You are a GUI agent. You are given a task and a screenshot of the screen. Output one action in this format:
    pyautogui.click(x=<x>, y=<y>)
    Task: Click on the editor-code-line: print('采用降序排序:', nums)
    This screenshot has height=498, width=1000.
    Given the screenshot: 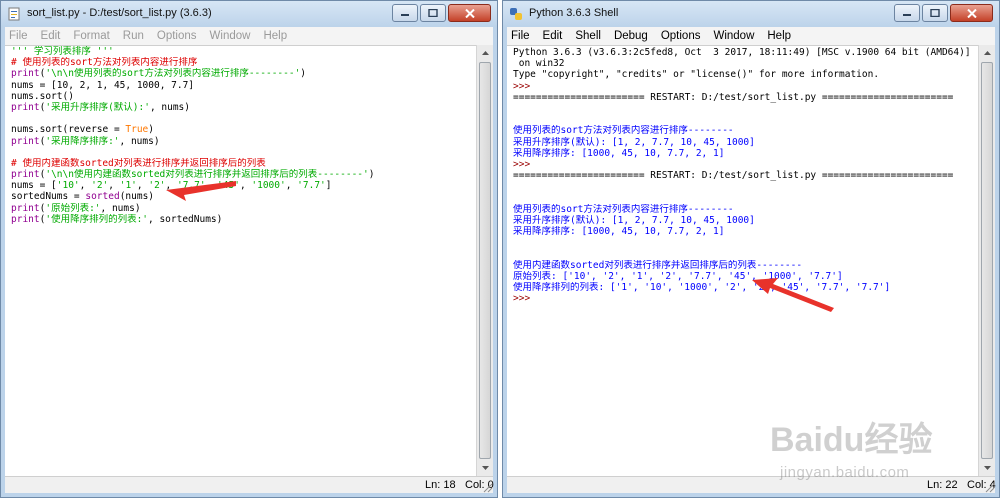 What is the action you would take?
    pyautogui.click(x=243, y=141)
    